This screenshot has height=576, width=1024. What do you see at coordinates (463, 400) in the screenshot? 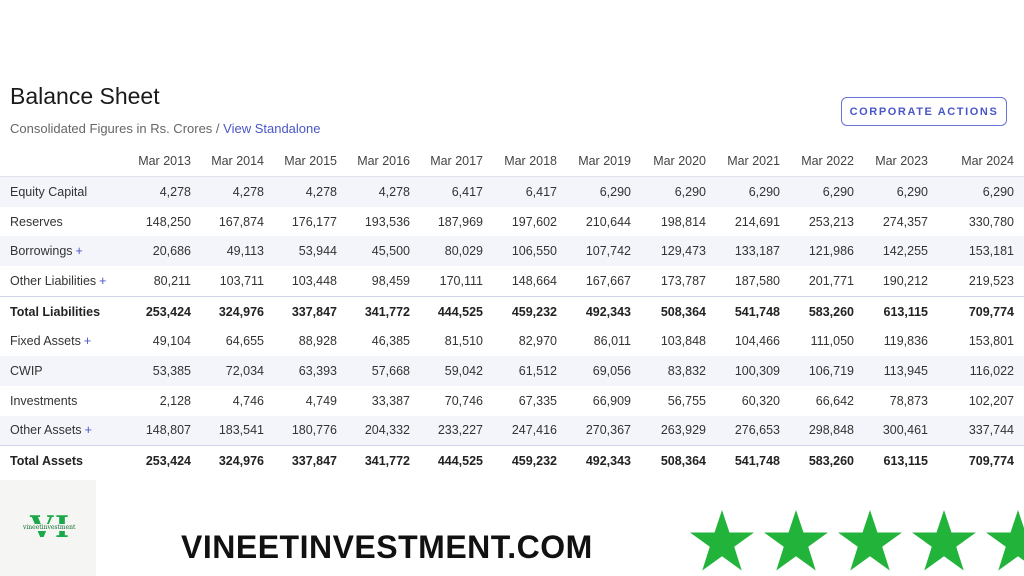
I see `table-cell: 70,746` at bounding box center [463, 400].